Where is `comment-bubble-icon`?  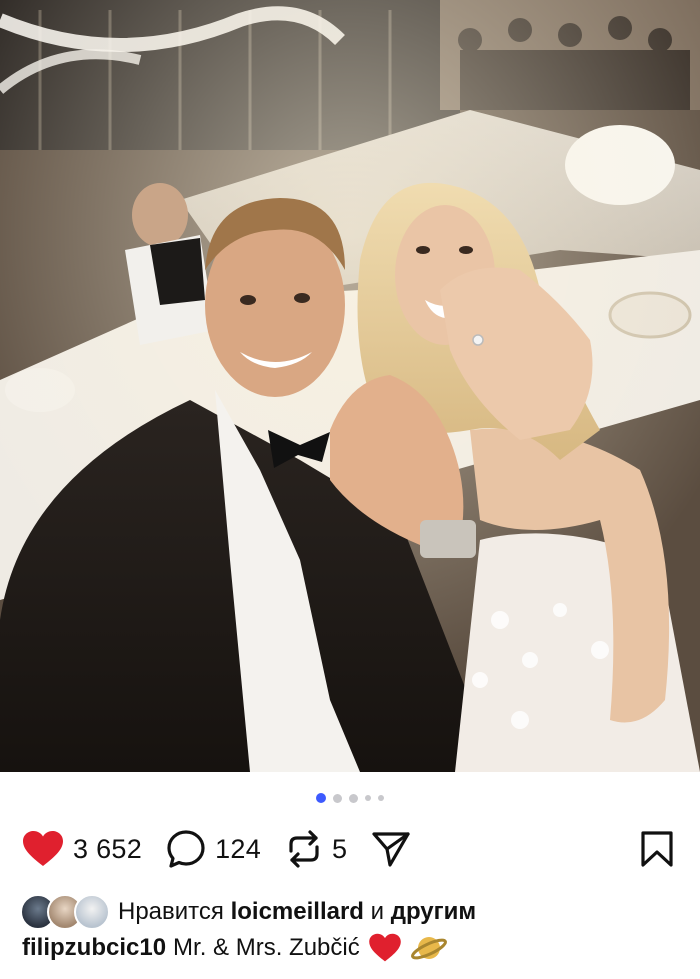
comment-bubble-icon is located at coordinates (186, 849).